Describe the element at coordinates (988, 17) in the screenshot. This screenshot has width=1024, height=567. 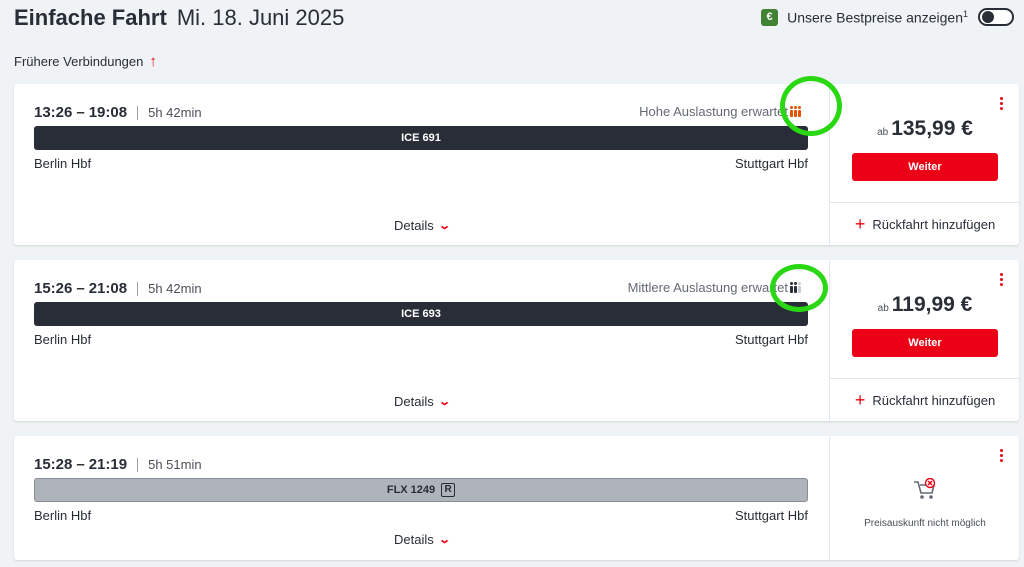
I see `toggle-knob` at that location.